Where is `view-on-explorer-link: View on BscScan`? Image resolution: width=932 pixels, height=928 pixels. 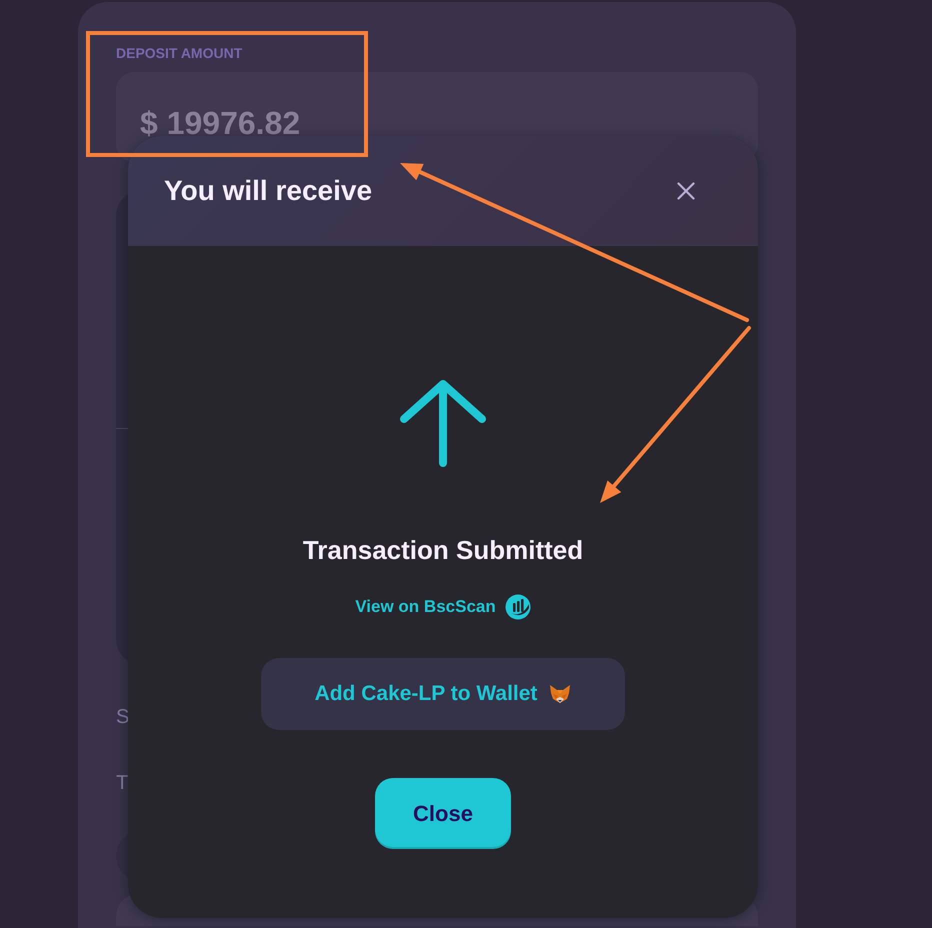 view-on-explorer-link: View on BscScan is located at coordinates (425, 607).